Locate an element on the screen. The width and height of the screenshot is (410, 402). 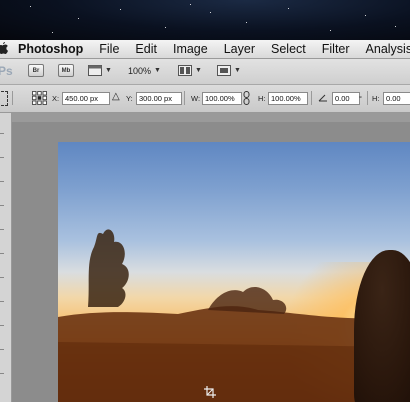
arrange-documents-button: ▼ is located at coordinates (190, 70).